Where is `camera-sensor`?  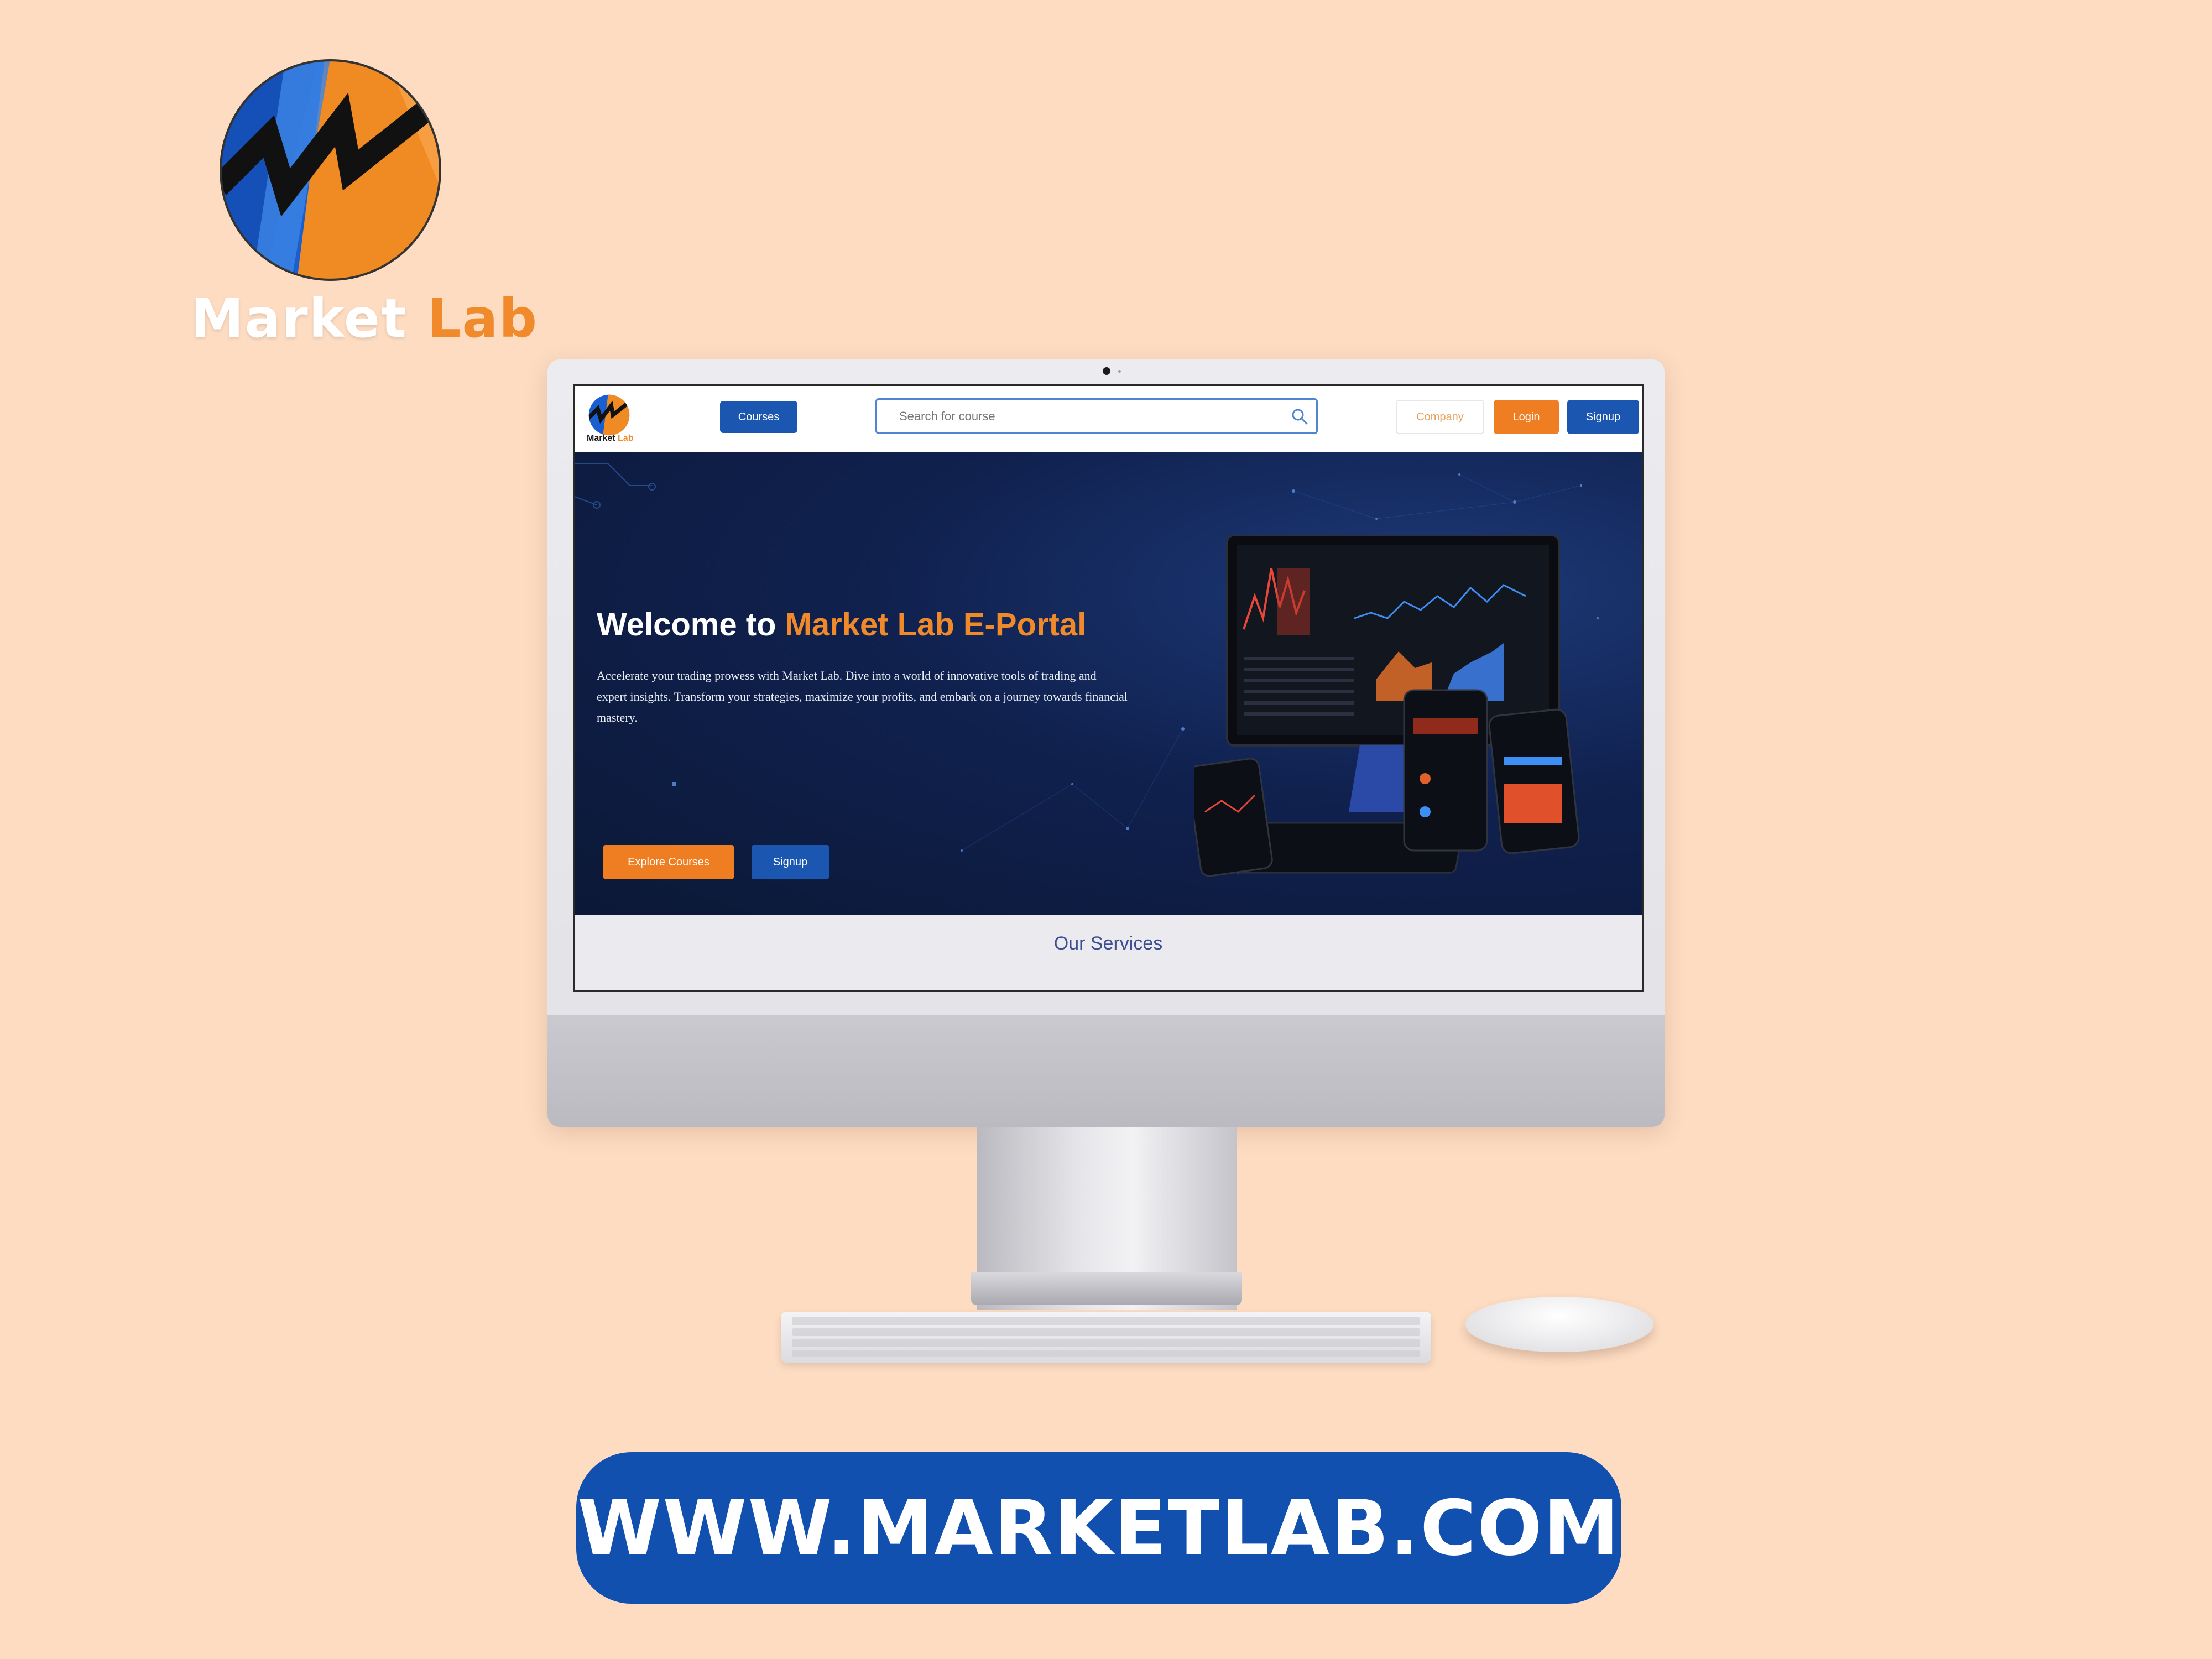
camera-sensor is located at coordinates (1120, 372).